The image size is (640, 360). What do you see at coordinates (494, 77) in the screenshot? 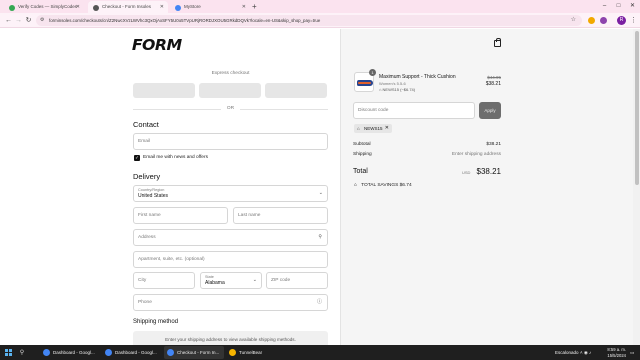
I see `price-original: $44.95` at bounding box center [494, 77].